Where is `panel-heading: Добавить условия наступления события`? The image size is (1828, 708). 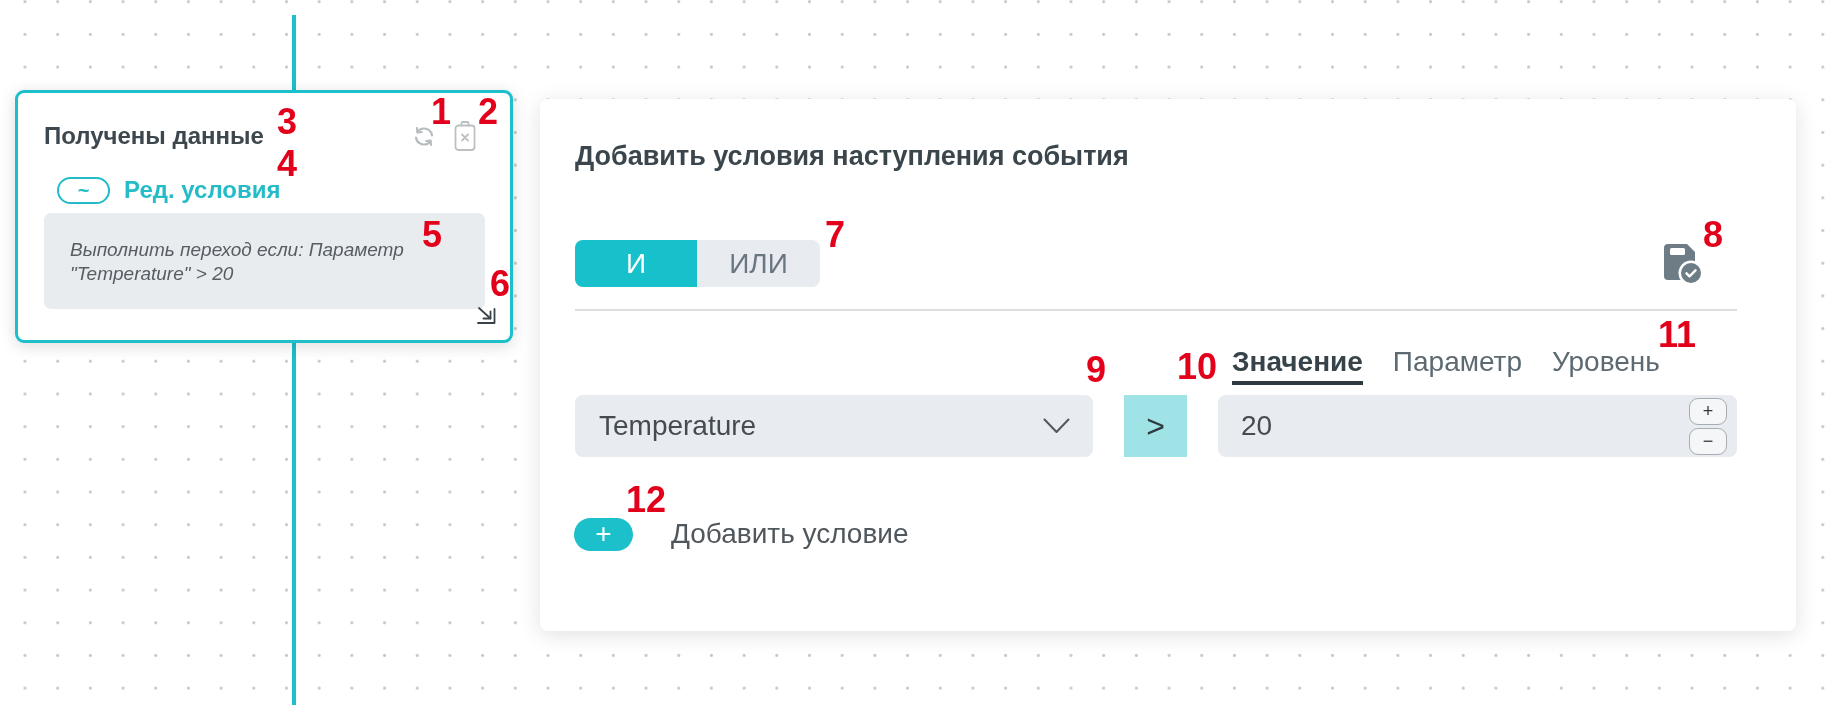 panel-heading: Добавить условия наступления события is located at coordinates (852, 156).